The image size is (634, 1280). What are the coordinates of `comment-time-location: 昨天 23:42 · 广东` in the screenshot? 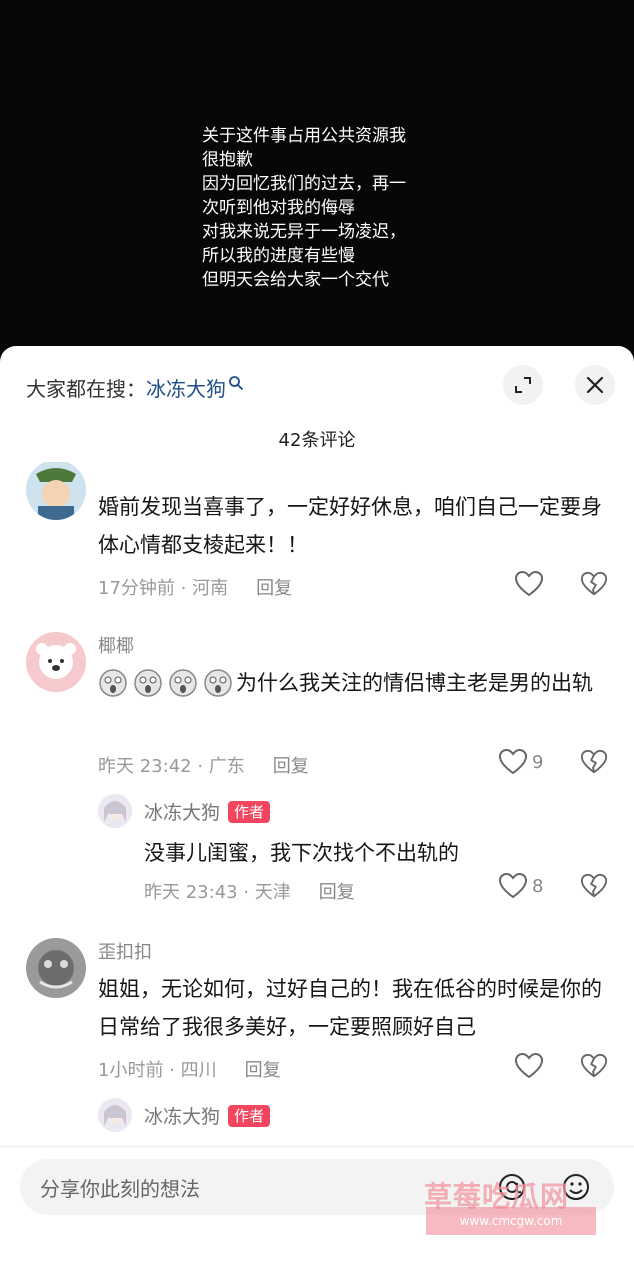 It's located at (171, 766).